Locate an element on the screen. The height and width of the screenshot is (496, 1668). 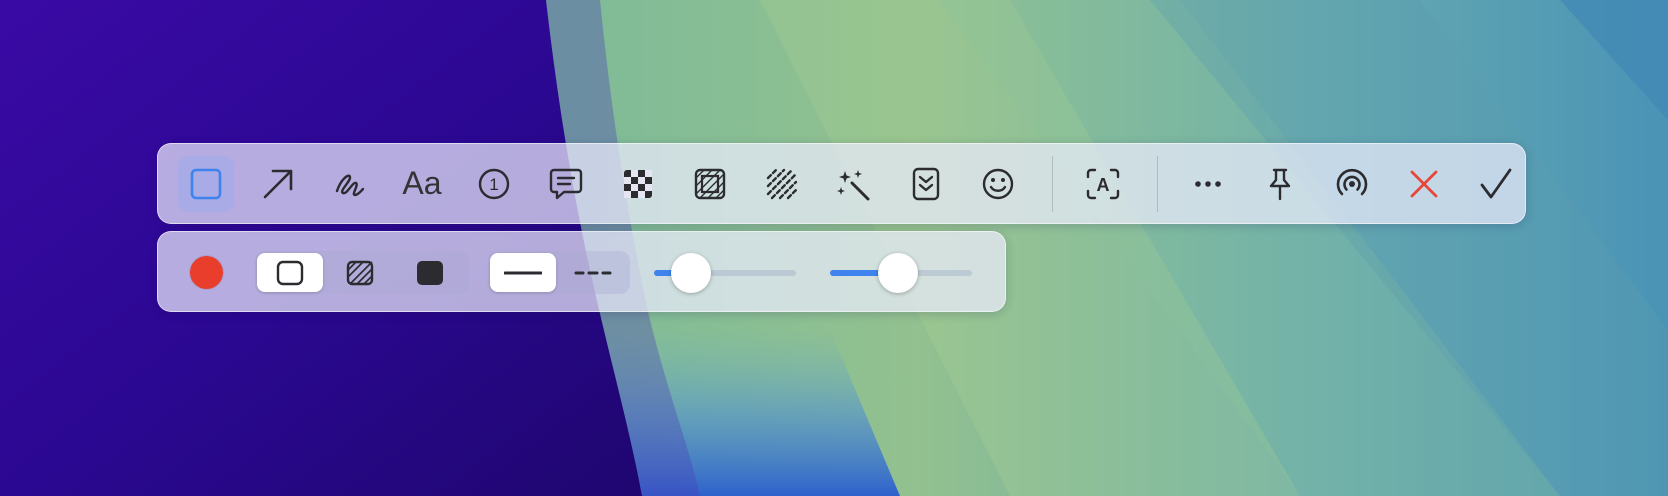
pixelate-tool-button is located at coordinates (638, 184).